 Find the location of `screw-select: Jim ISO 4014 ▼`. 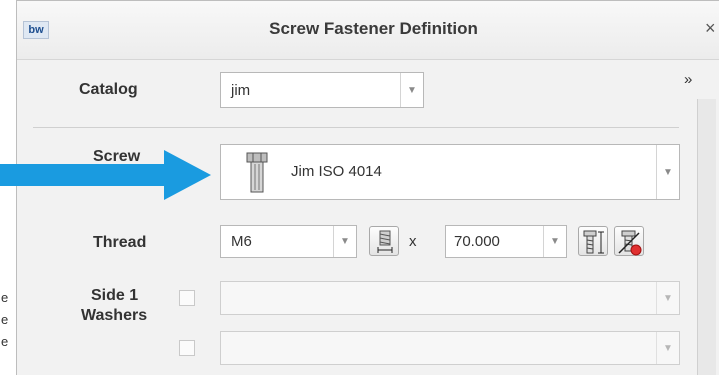

screw-select: Jim ISO 4014 ▼ is located at coordinates (450, 172).